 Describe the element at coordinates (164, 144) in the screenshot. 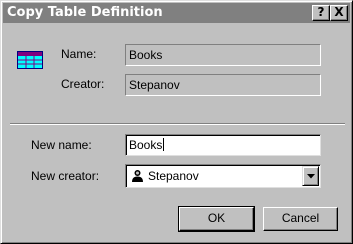

I see `text-caret` at that location.